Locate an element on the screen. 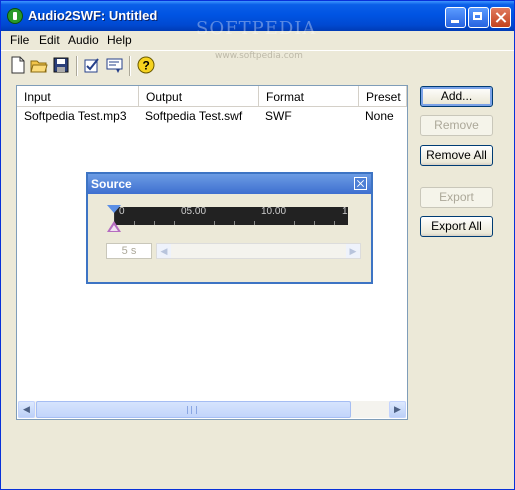 The width and height of the screenshot is (515, 490). source-title-bar: Source is located at coordinates (229, 184).